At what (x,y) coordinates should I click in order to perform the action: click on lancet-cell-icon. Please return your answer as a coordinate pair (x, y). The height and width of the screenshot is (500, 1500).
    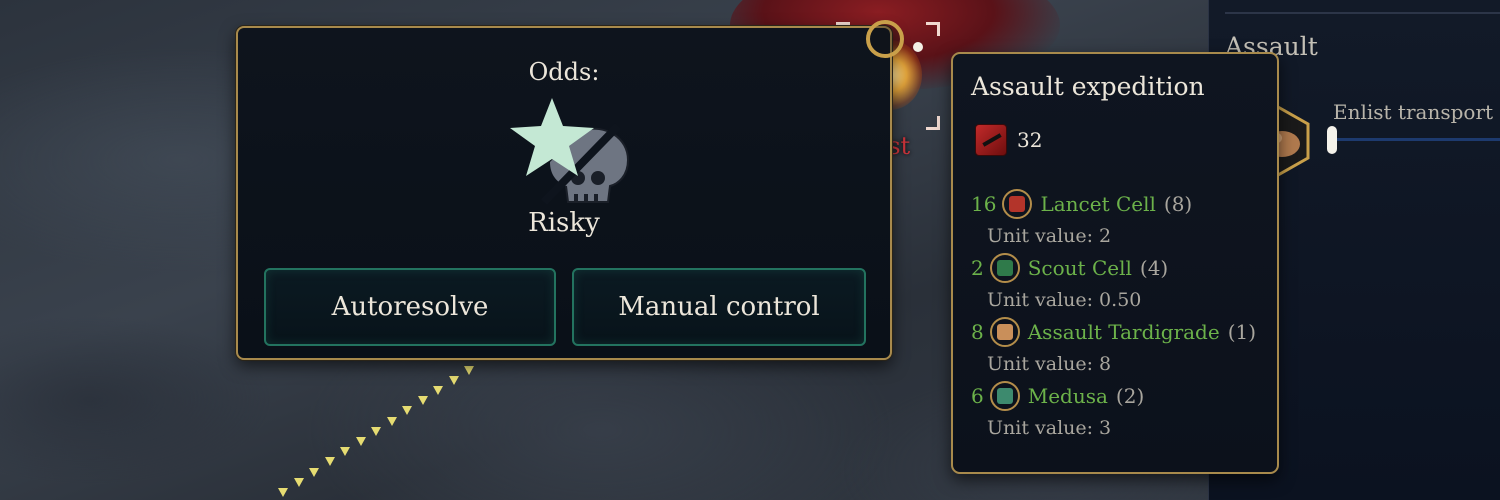
    Looking at the image, I should click on (1017, 204).